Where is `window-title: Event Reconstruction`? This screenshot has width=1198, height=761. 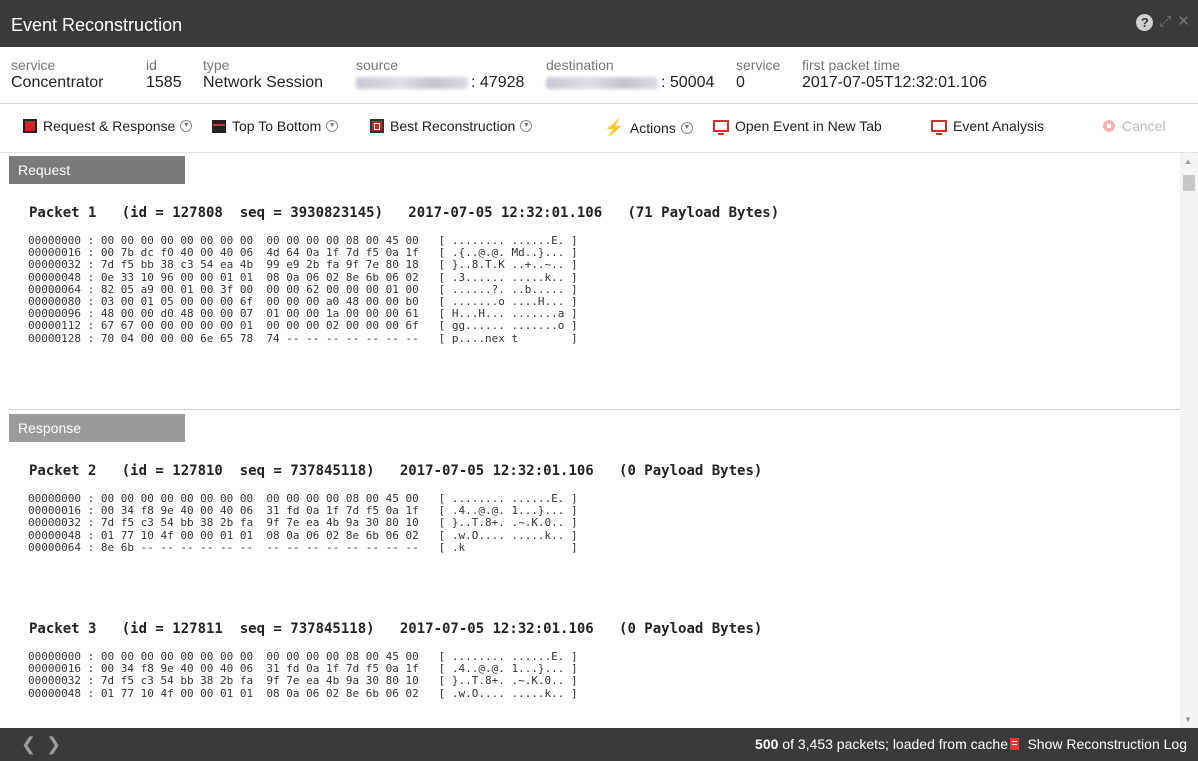 window-title: Event Reconstruction is located at coordinates (97, 25).